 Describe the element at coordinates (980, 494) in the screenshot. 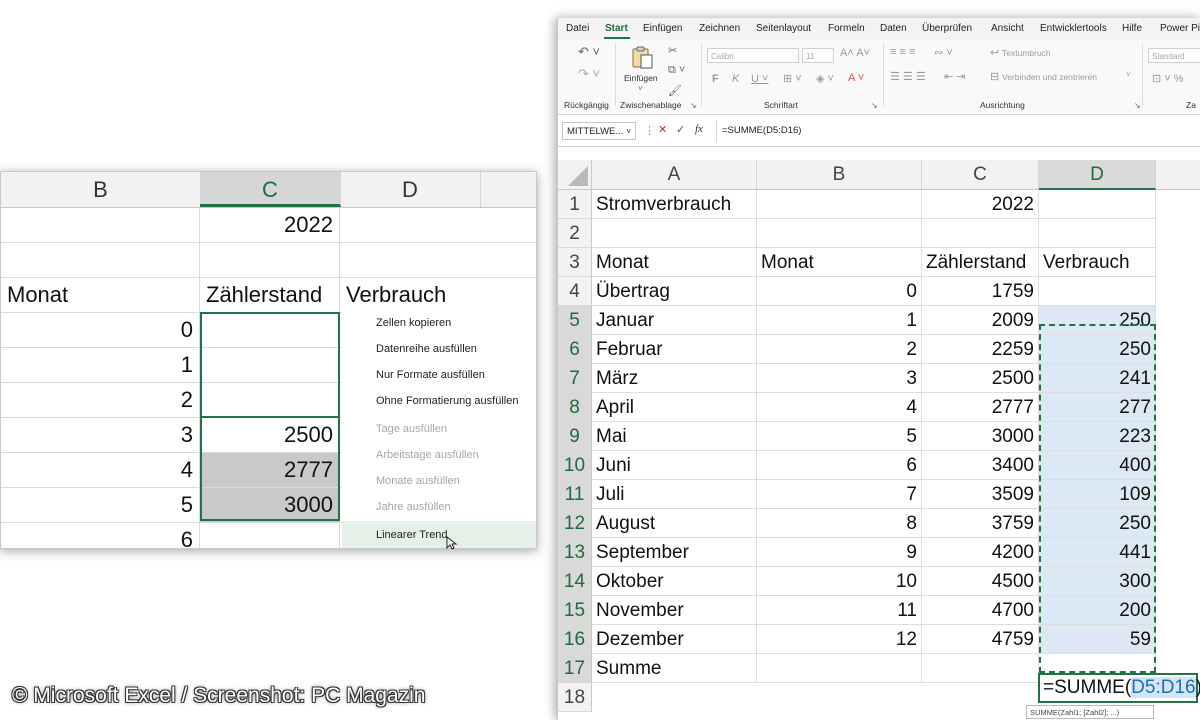

I see `cell-c11: 3509` at that location.